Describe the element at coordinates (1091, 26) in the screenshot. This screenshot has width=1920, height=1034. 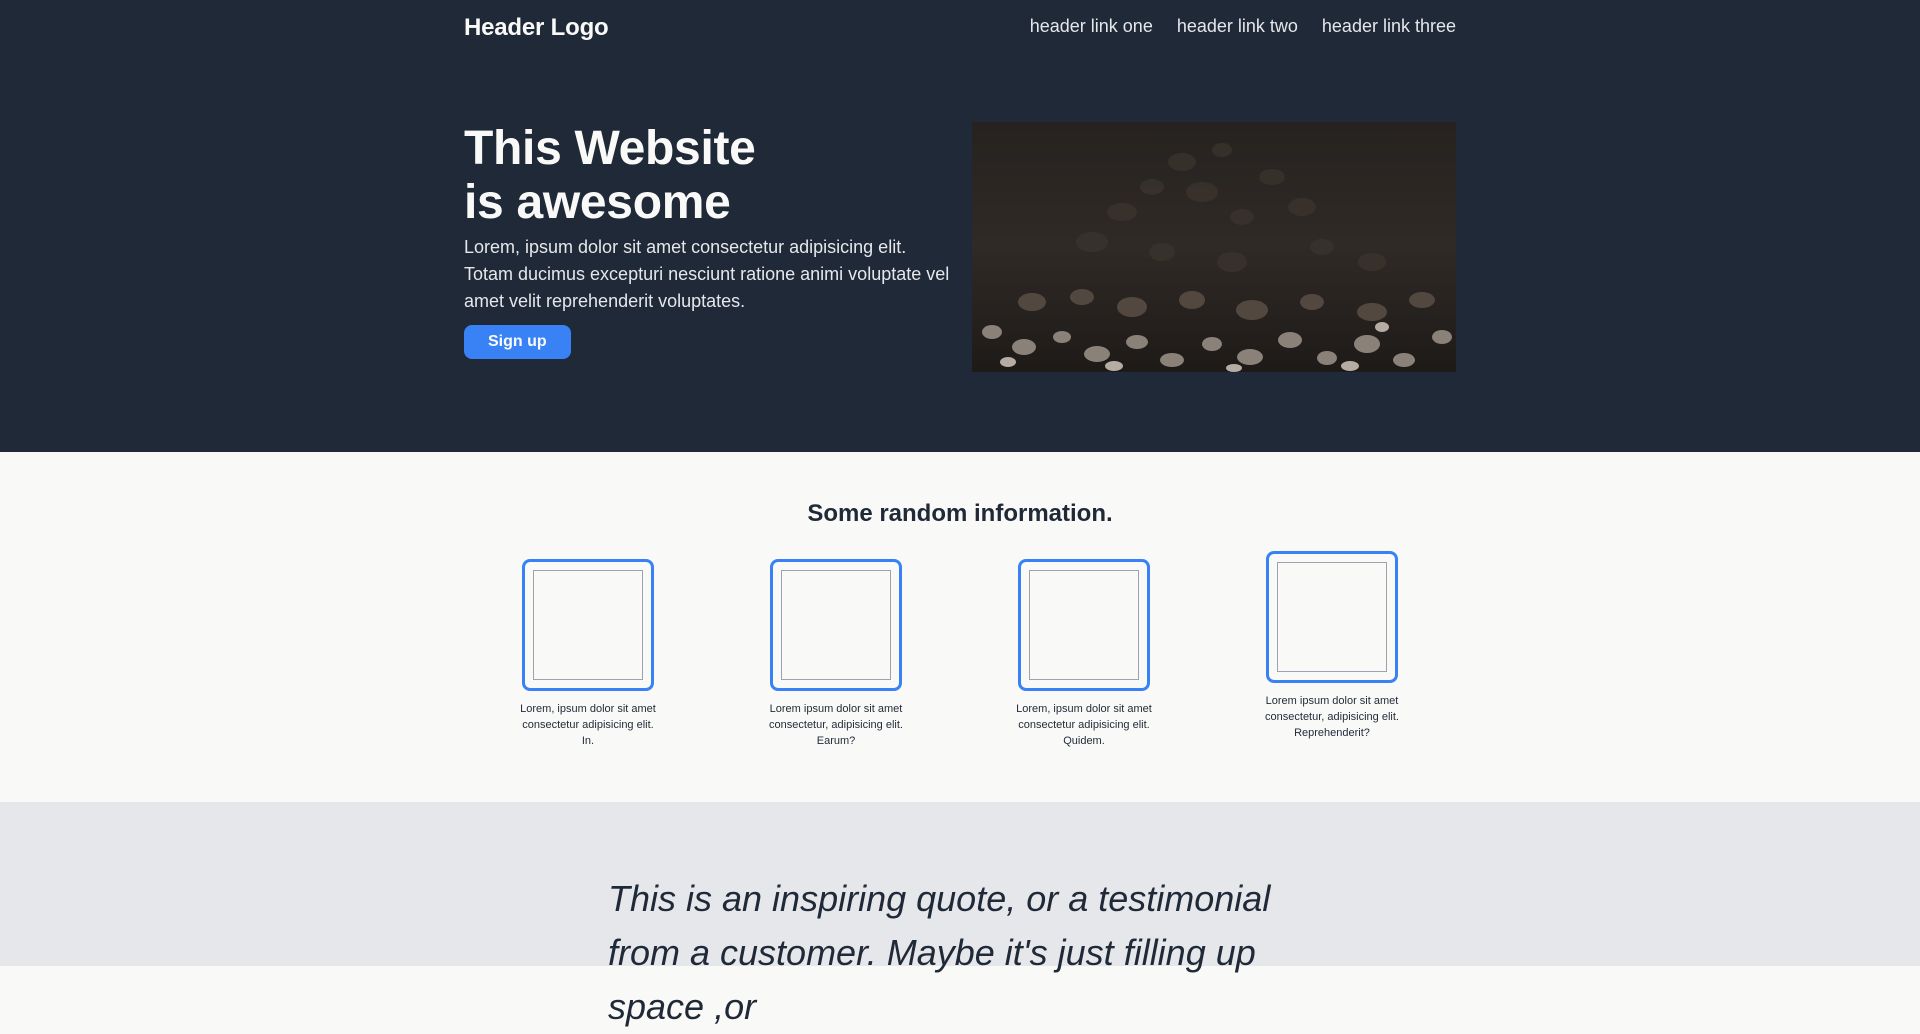
I see `header-link-one: header link one` at that location.